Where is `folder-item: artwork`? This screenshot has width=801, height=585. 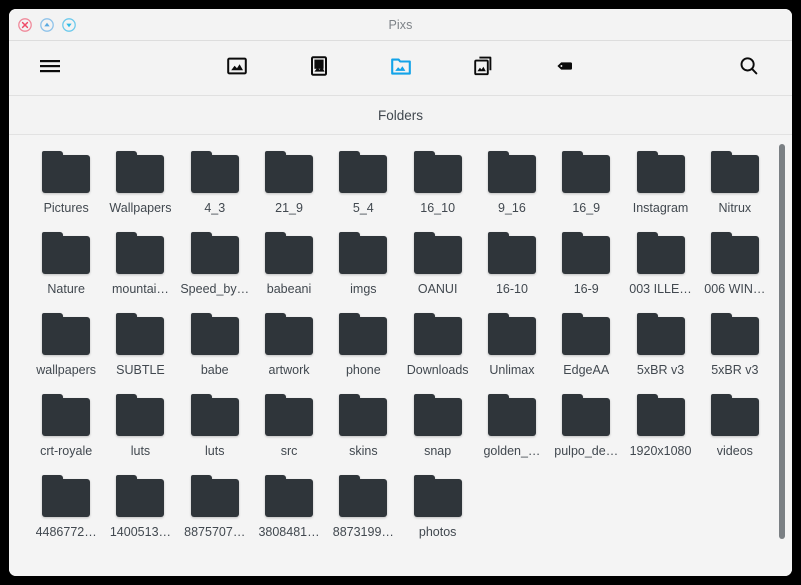 folder-item: artwork is located at coordinates (289, 345).